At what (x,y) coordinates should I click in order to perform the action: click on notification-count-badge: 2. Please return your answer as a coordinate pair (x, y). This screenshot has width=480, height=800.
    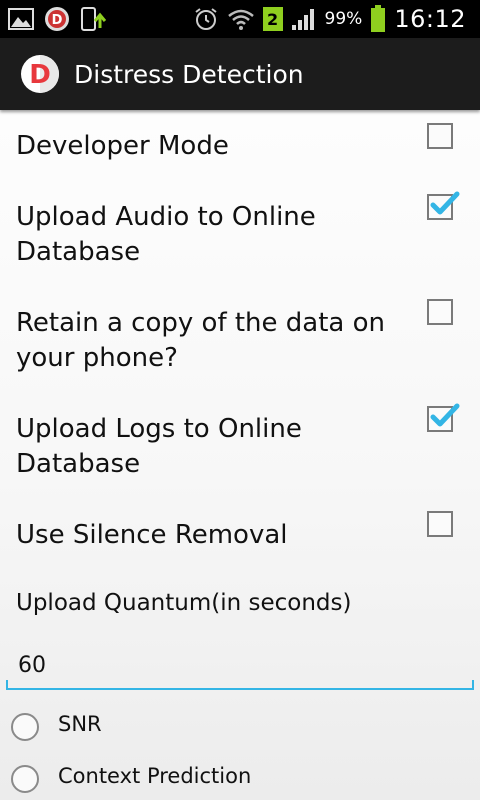
    Looking at the image, I should click on (272, 19).